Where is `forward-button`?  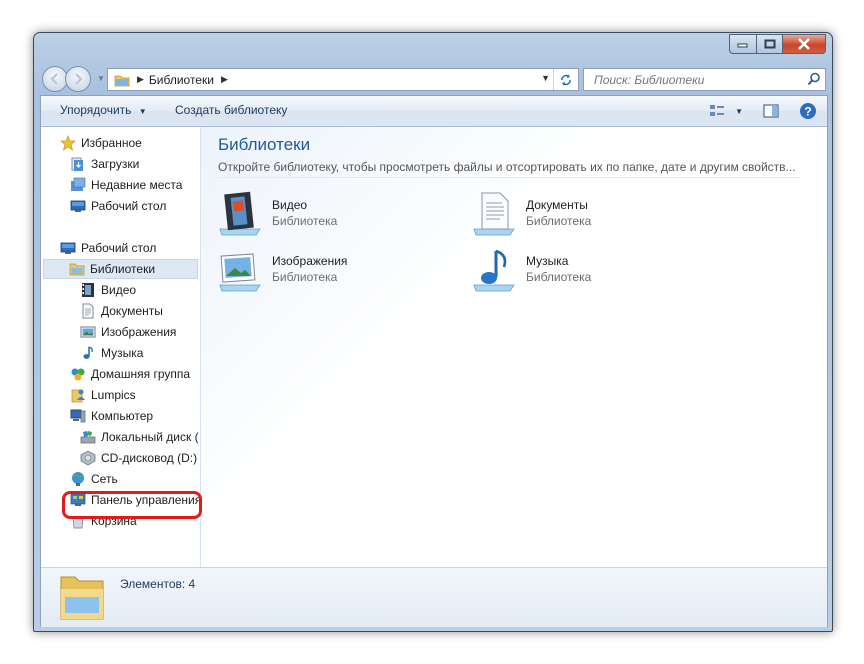 forward-button is located at coordinates (78, 79).